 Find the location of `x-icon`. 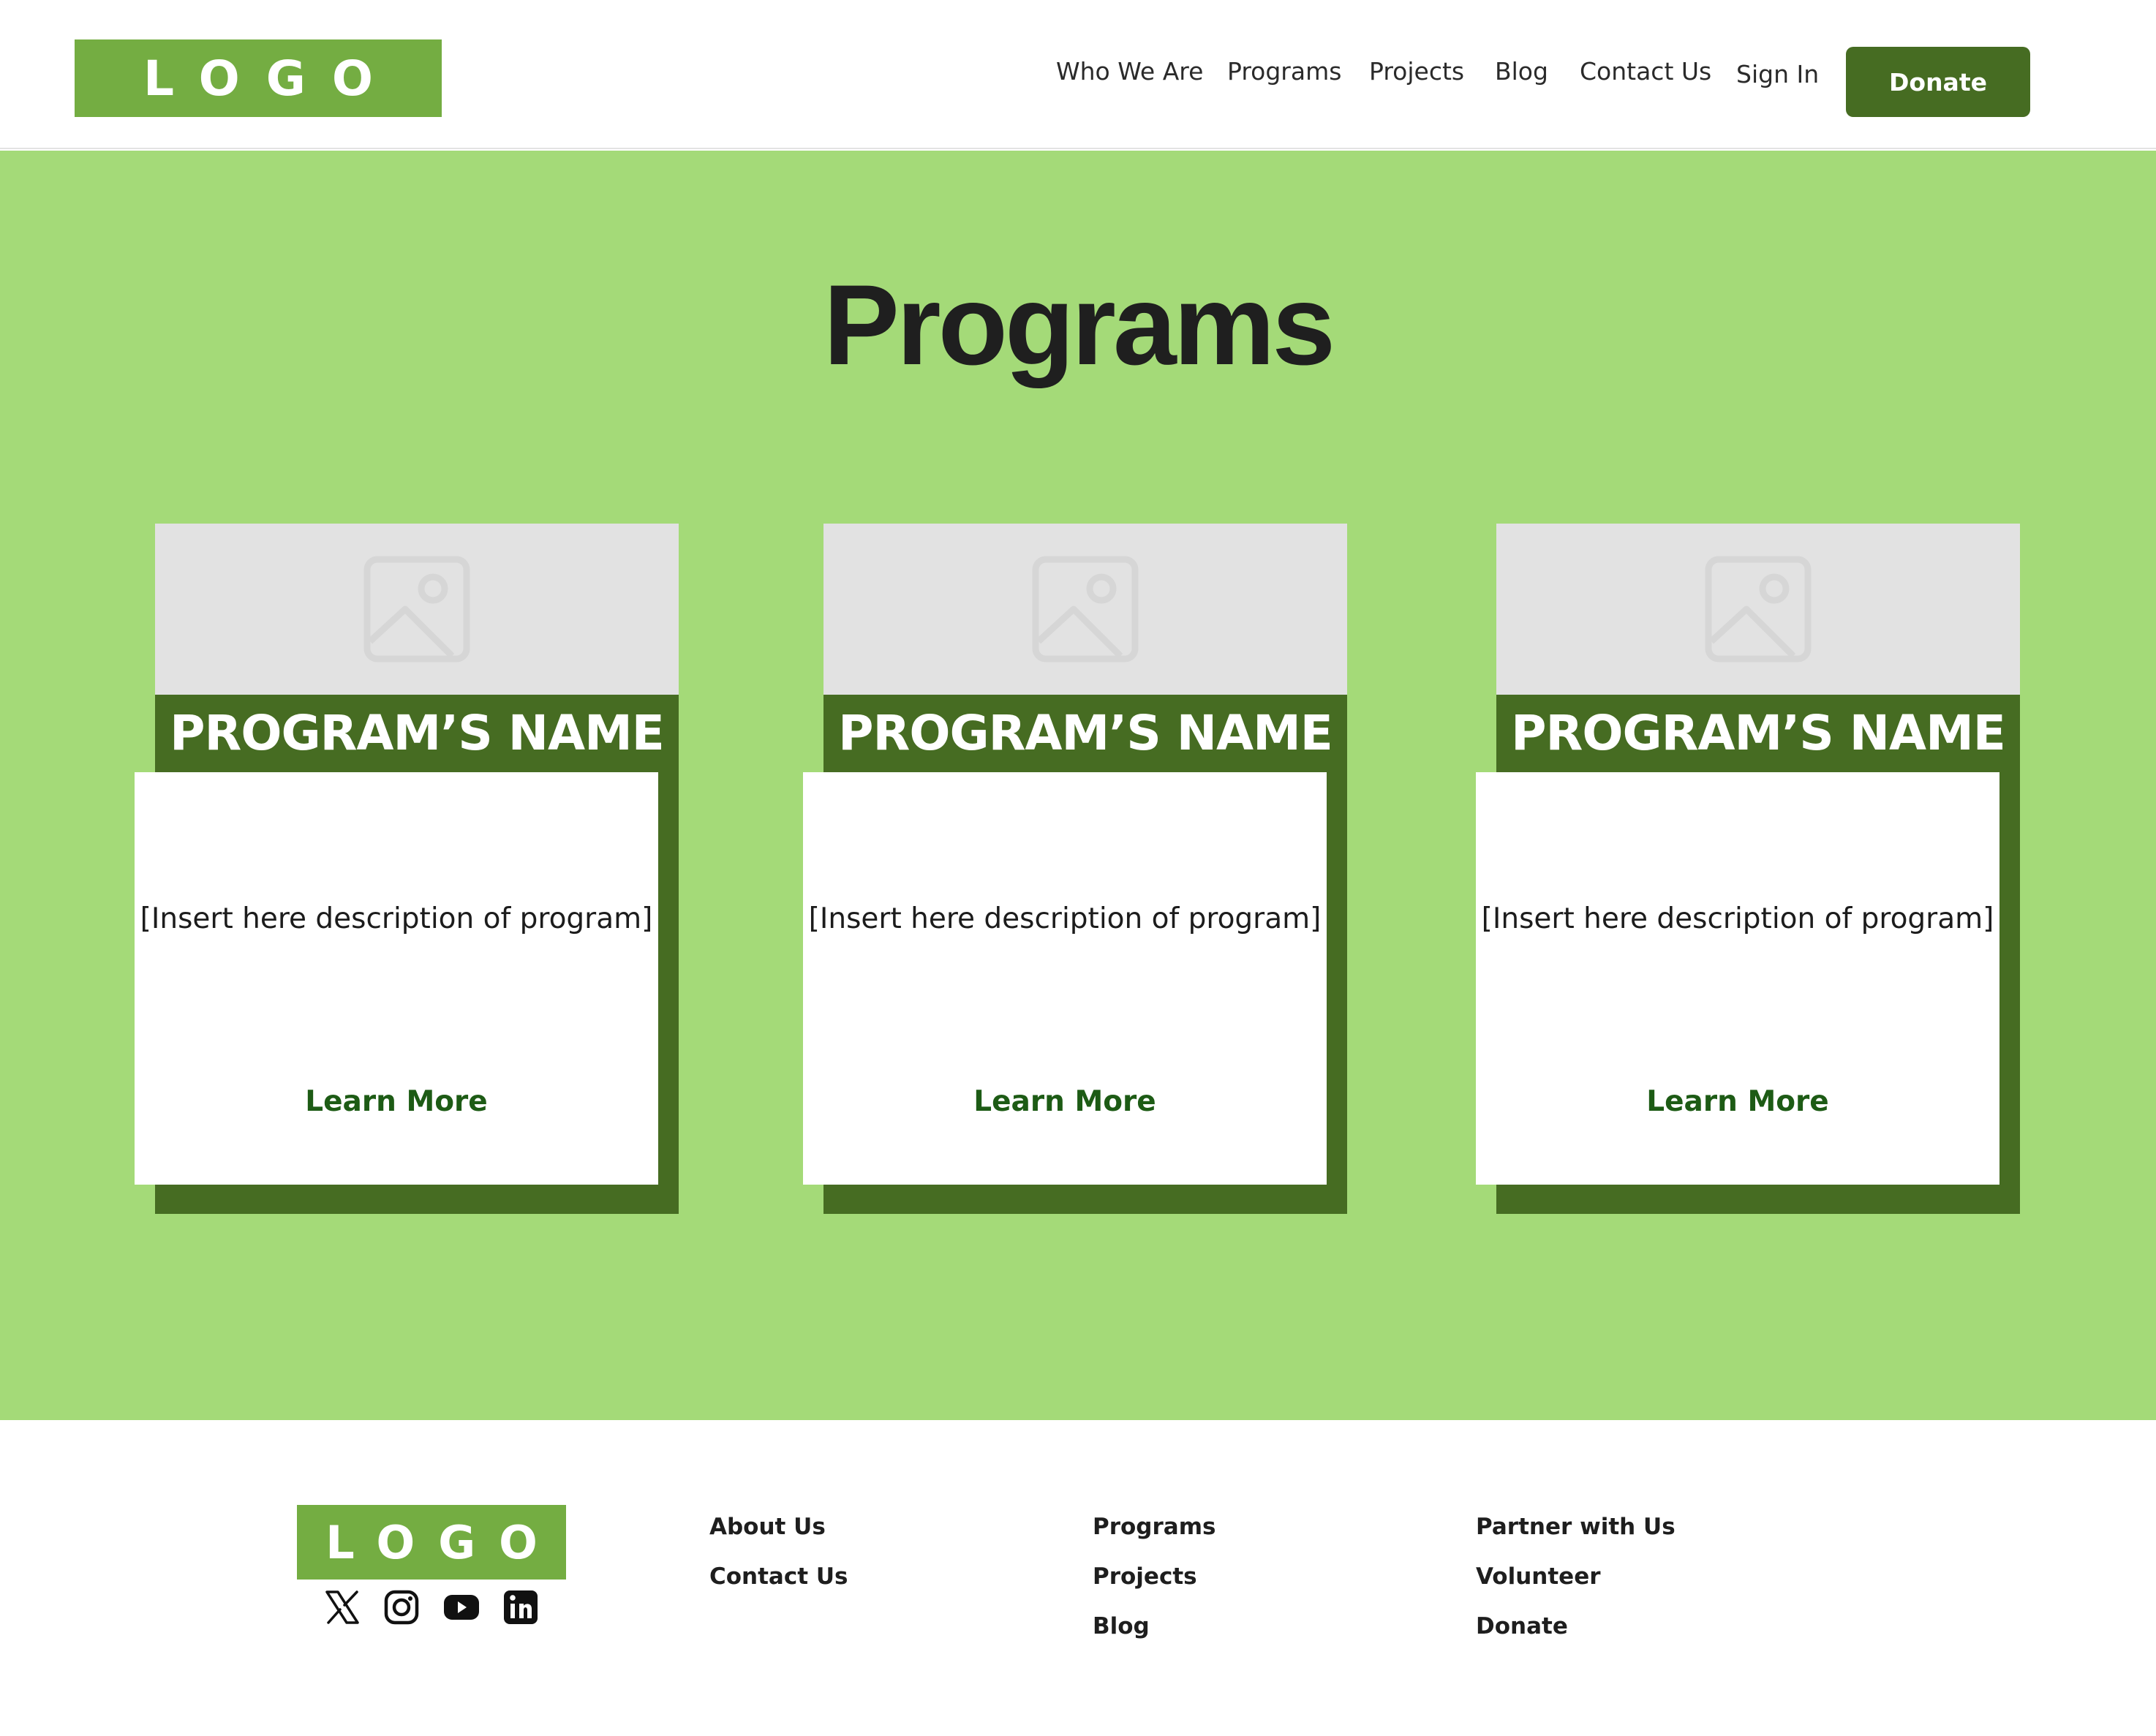

x-icon is located at coordinates (342, 1608).